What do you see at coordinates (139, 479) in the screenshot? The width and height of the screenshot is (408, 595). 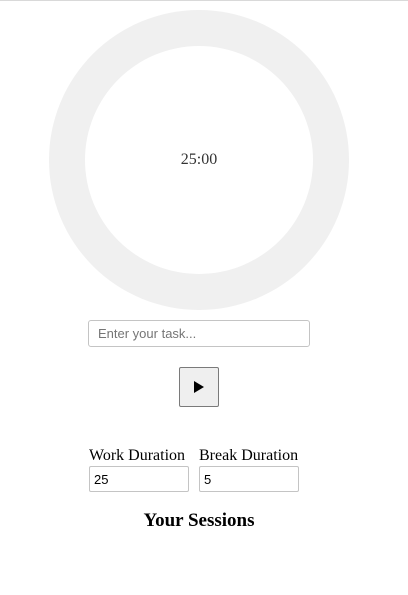 I see `work-duration-input` at bounding box center [139, 479].